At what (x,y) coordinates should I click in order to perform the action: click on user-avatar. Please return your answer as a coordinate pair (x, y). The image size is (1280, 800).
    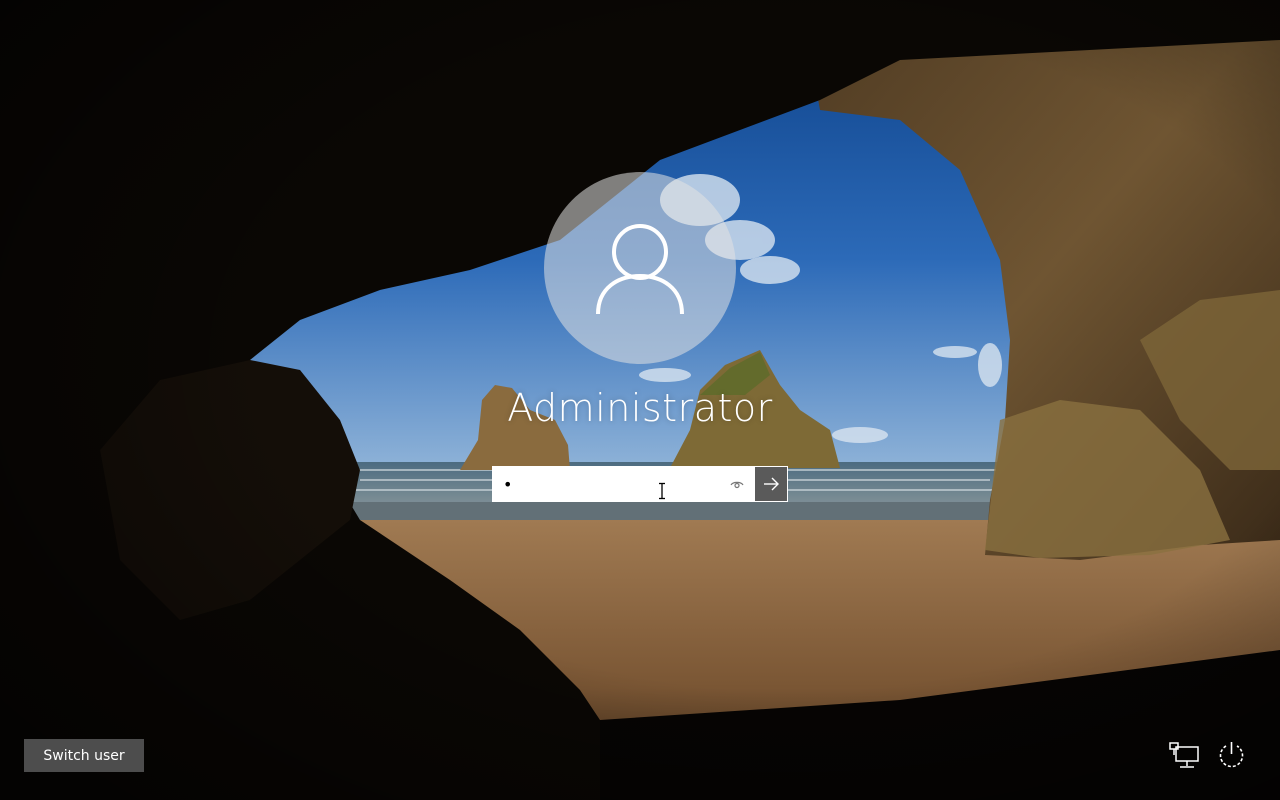
    Looking at the image, I should click on (640, 268).